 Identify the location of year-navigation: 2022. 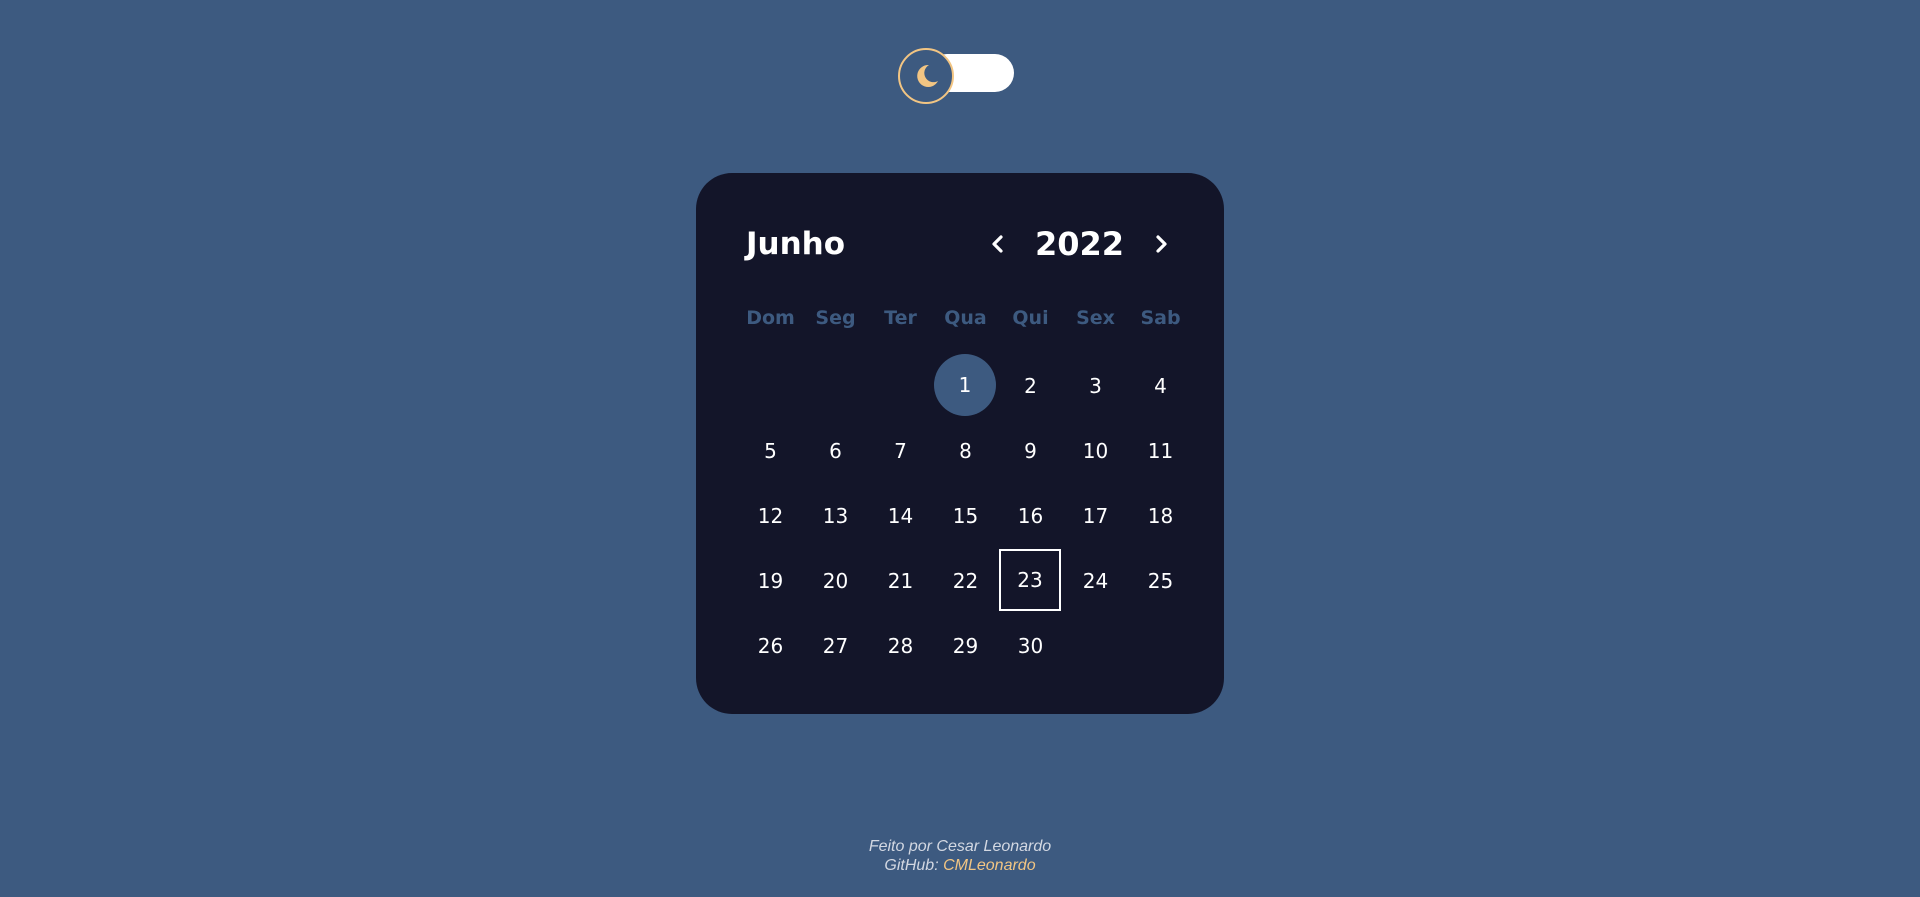
(1079, 244).